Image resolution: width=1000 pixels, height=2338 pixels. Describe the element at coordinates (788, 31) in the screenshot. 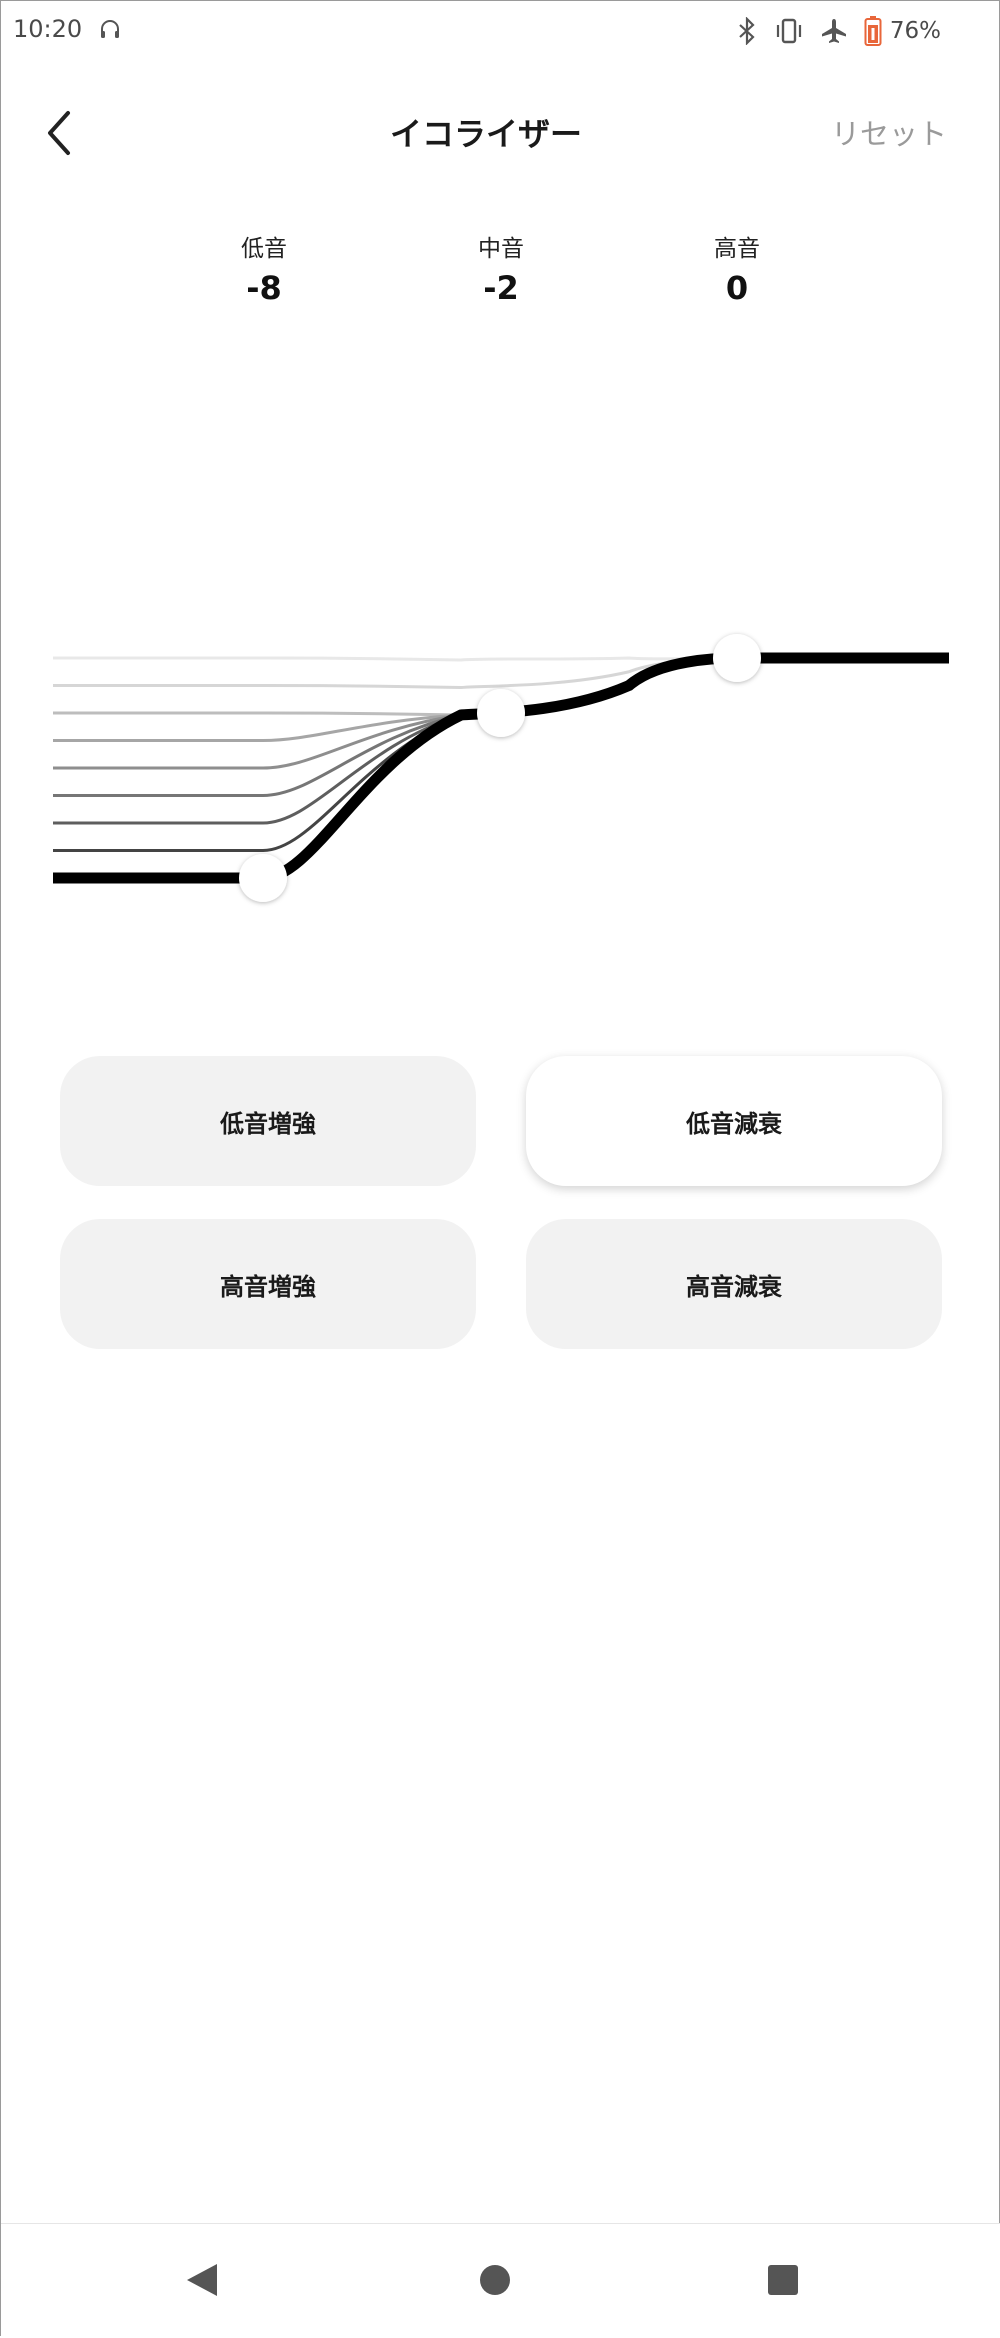

I see `vibrate-icon` at that location.